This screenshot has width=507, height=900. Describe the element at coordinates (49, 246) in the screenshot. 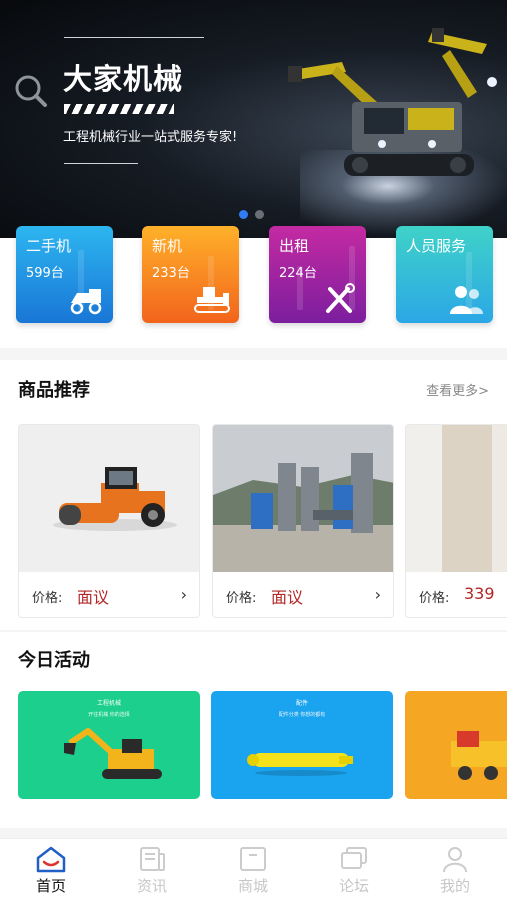

I see `category-label: 二手机` at that location.